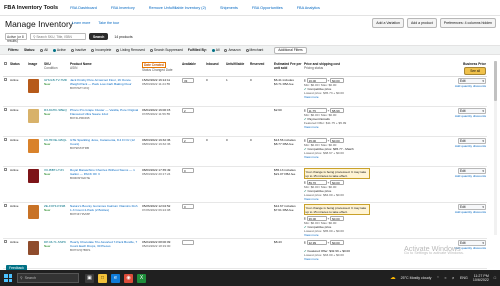 Image resolution: width=500 pixels, height=286 pixels. I want to click on shipping-input: $0.00, so click(337, 242).